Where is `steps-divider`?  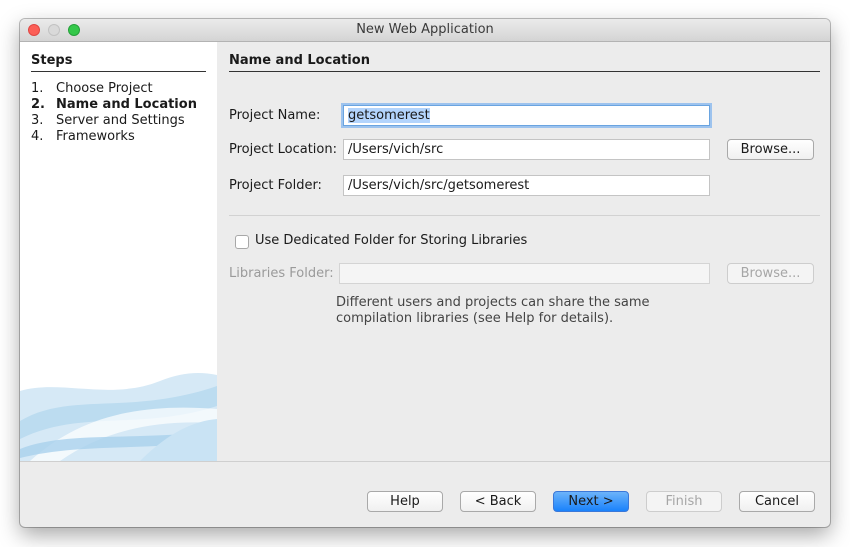
steps-divider is located at coordinates (118, 71).